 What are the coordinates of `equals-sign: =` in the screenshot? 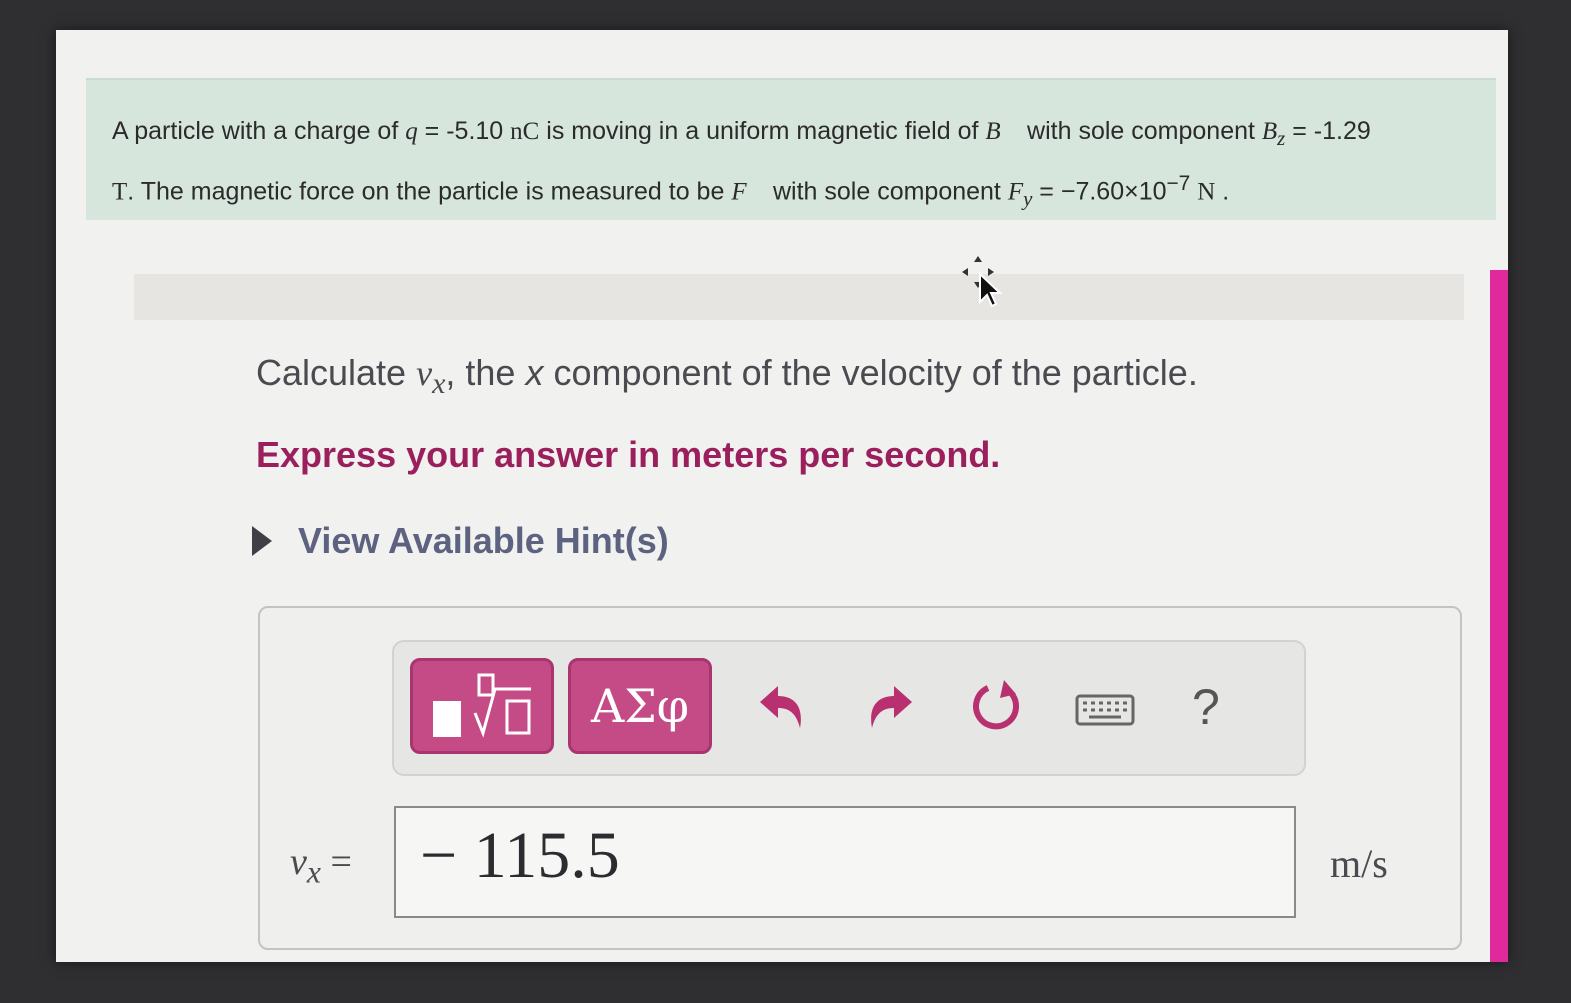 It's located at (336, 862).